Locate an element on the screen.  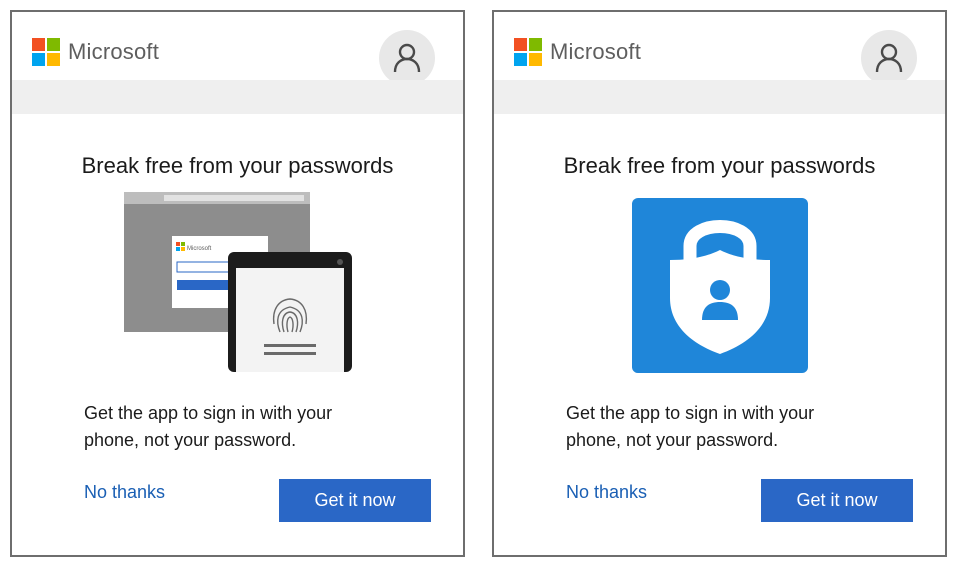
authenticator-shield-lock-icon is located at coordinates (720, 285).